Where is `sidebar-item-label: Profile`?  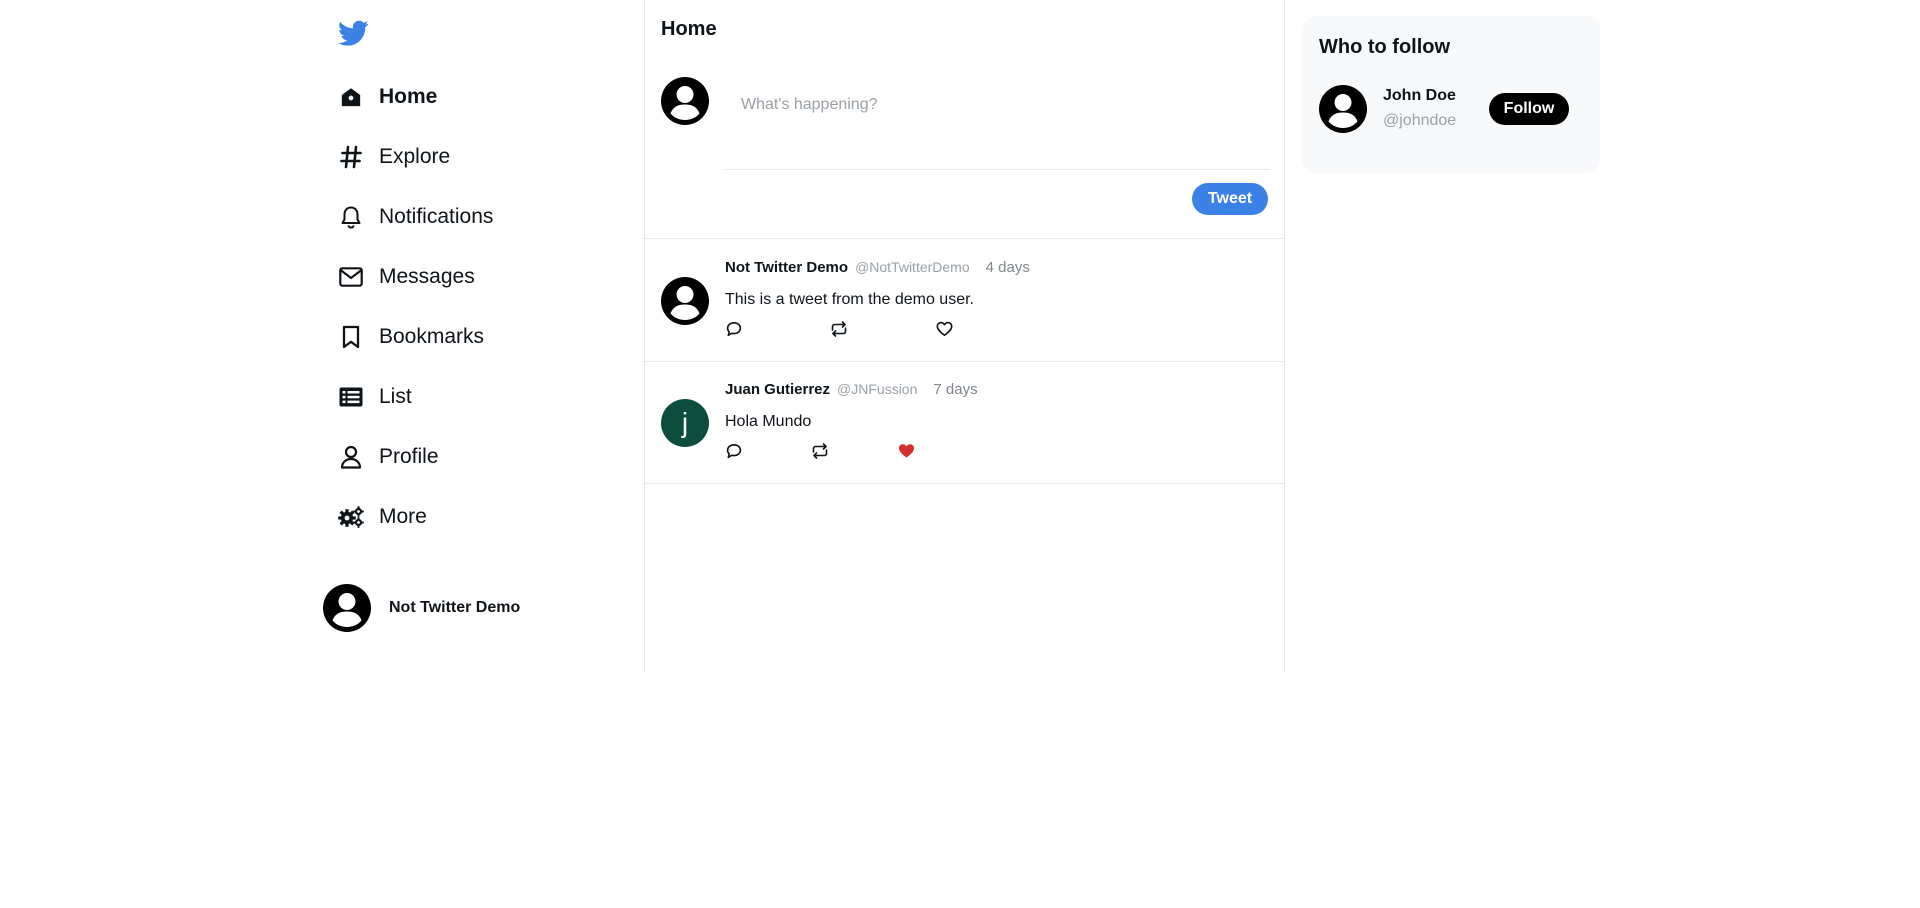
sidebar-item-label: Profile is located at coordinates (409, 456).